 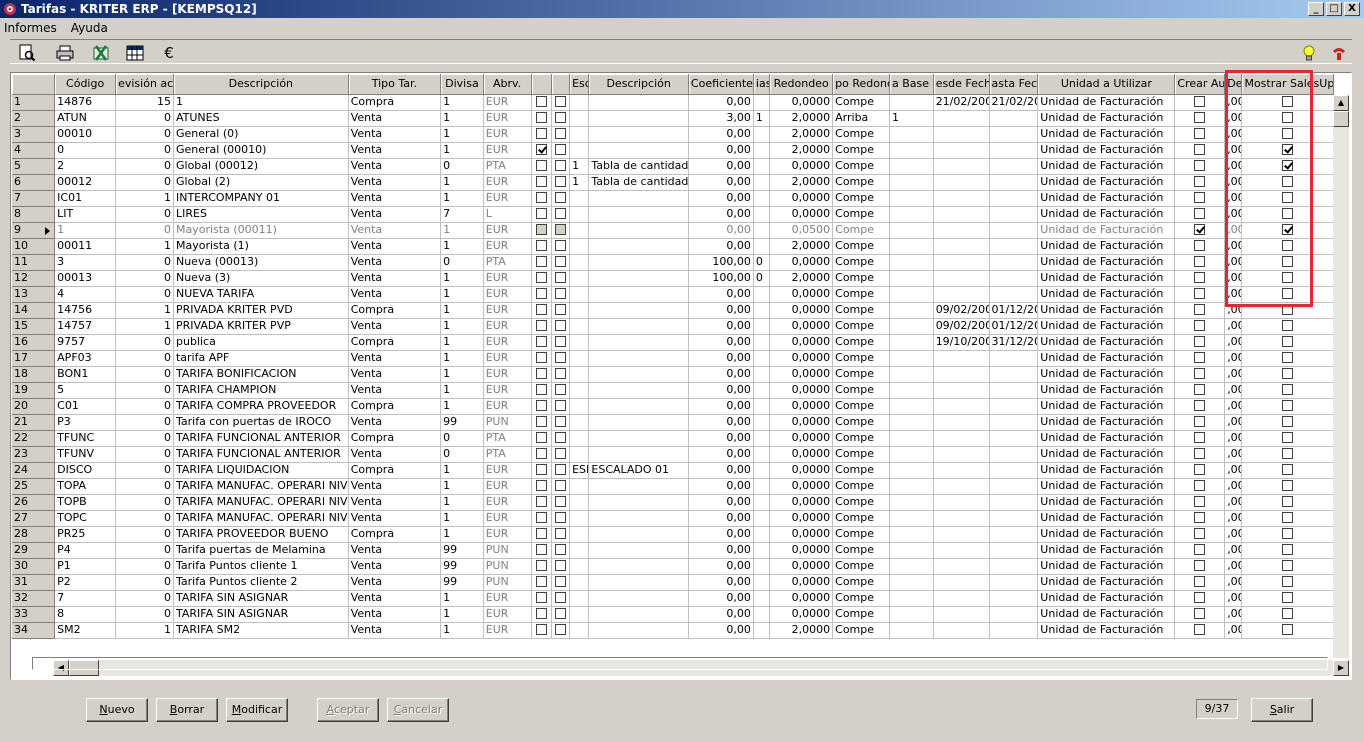 I want to click on preview-icon, so click(x=27, y=53).